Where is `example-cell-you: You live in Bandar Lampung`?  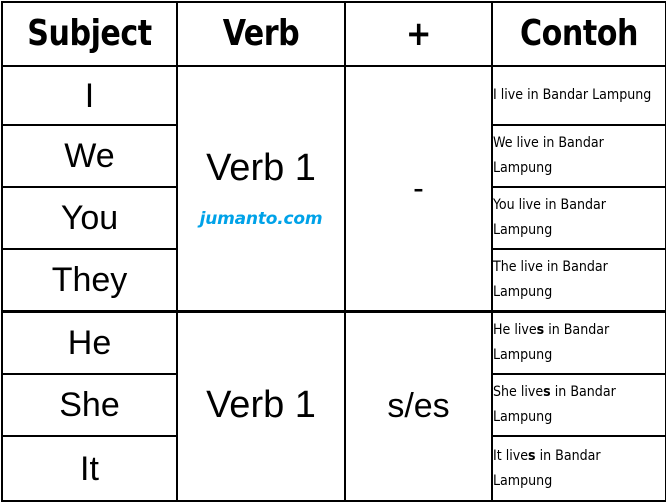
example-cell-you: You live in Bandar Lampung is located at coordinates (578, 218).